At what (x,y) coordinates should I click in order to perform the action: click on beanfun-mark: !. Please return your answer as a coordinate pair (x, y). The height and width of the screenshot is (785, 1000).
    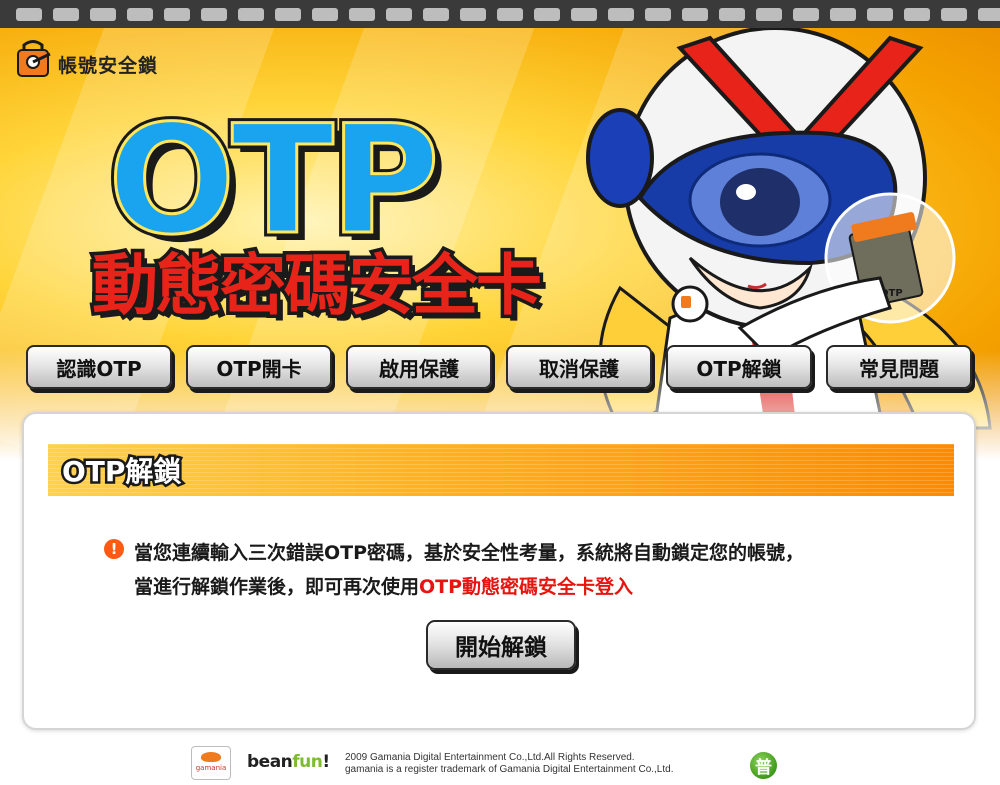
    Looking at the image, I should click on (326, 762).